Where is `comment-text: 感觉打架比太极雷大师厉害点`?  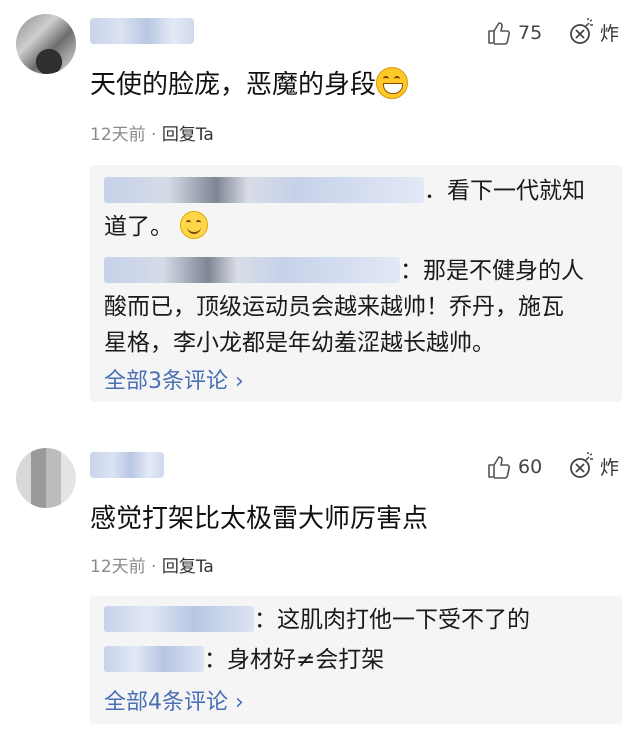 comment-text: 感觉打架比太极雷大师厉害点 is located at coordinates (259, 519).